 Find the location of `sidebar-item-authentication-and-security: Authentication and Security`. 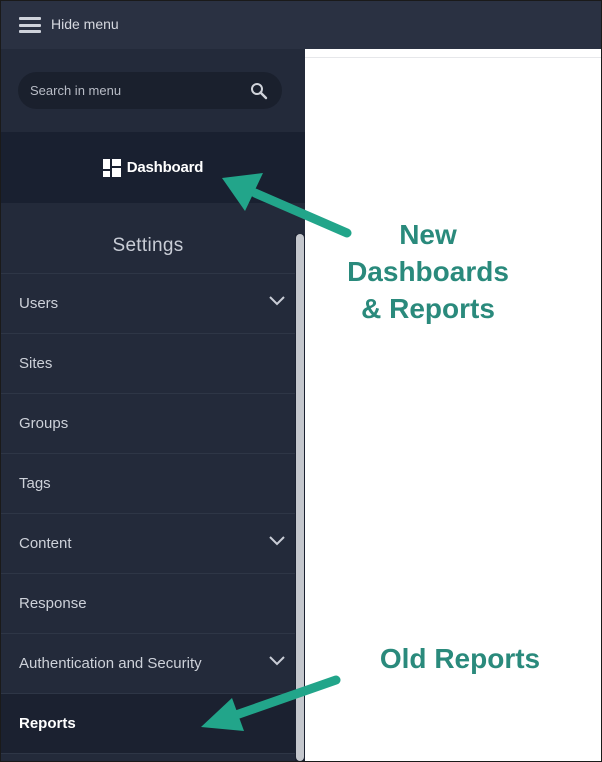

sidebar-item-authentication-and-security: Authentication and Security is located at coordinates (148, 664).